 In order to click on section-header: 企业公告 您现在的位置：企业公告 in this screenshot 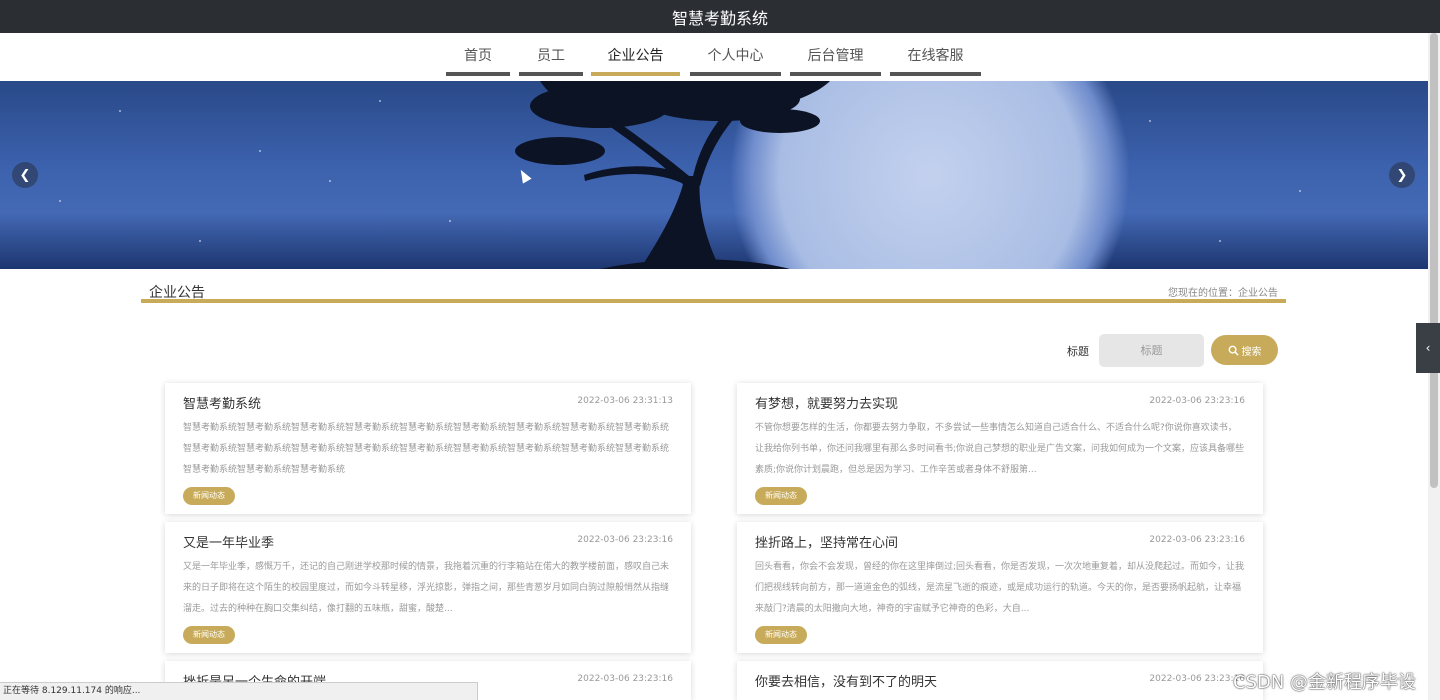, I will do `click(713, 292)`.